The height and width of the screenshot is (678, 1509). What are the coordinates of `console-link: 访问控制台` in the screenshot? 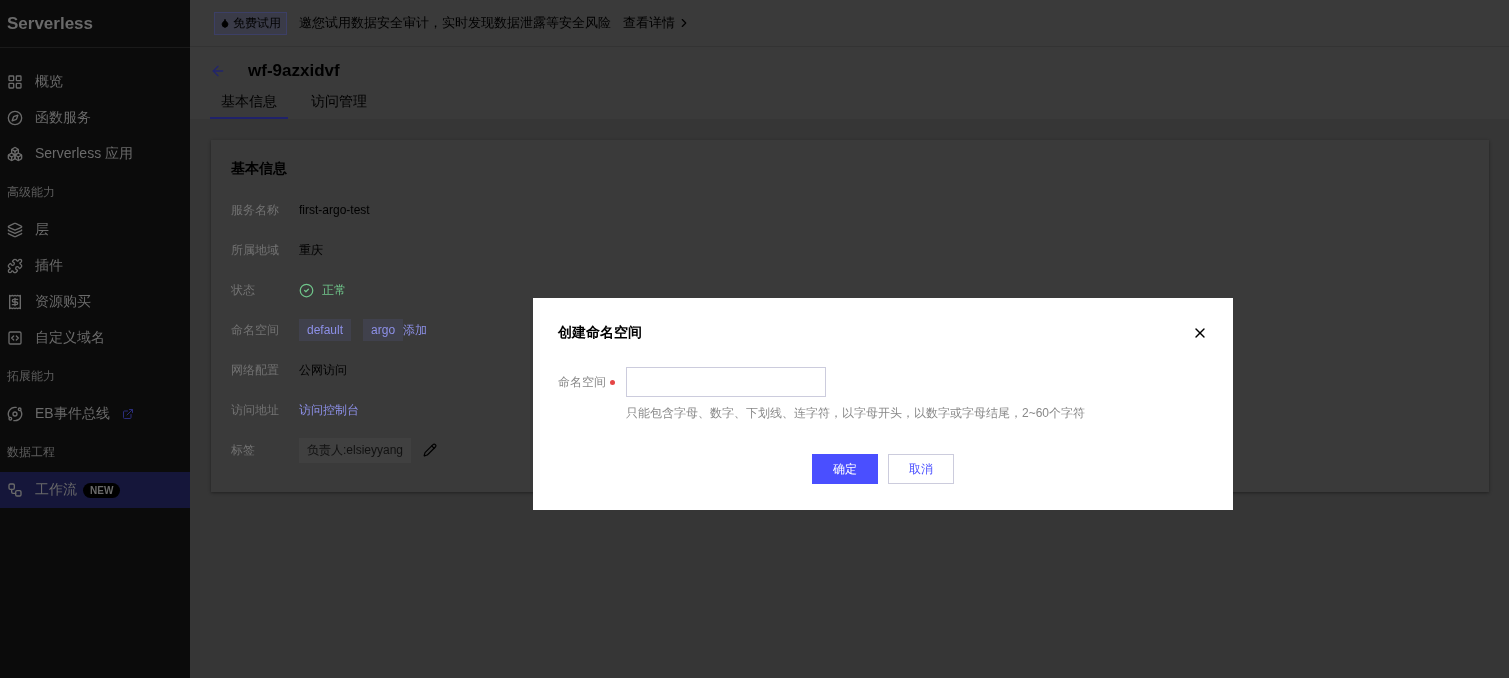 It's located at (329, 410).